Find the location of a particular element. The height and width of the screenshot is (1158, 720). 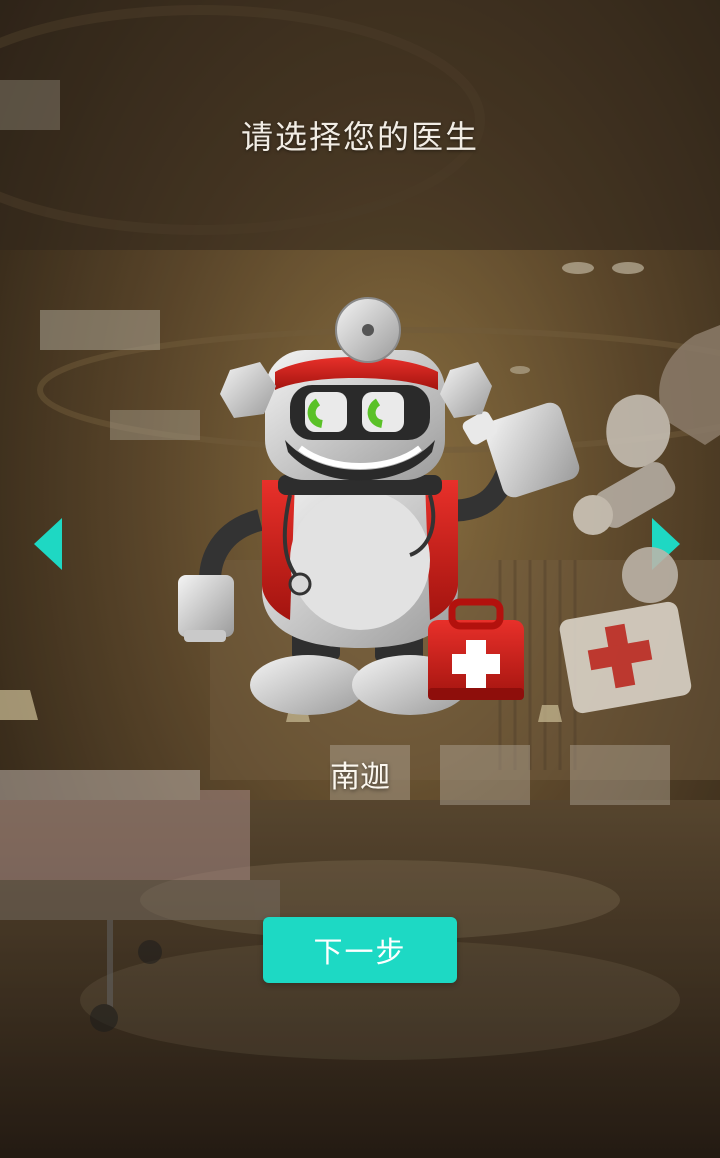

chevron-left-icon is located at coordinates (48, 544).